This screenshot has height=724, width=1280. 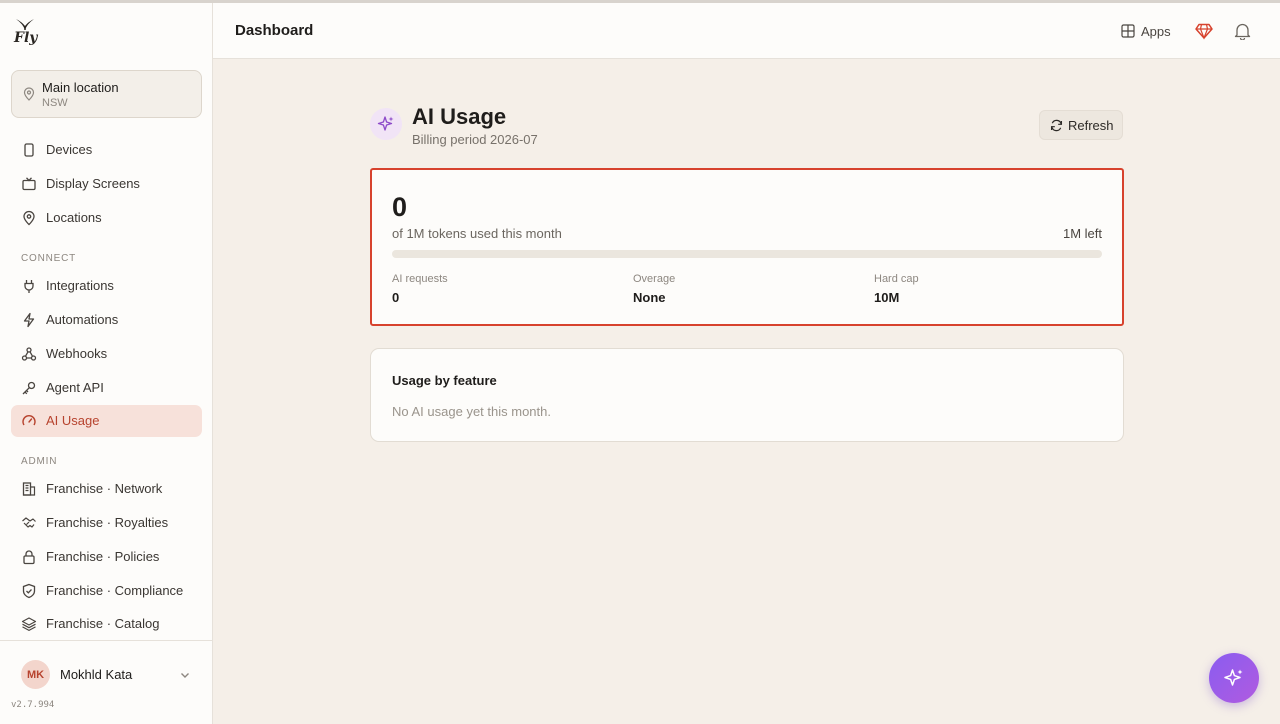 I want to click on token-progress-bar, so click(x=747, y=254).